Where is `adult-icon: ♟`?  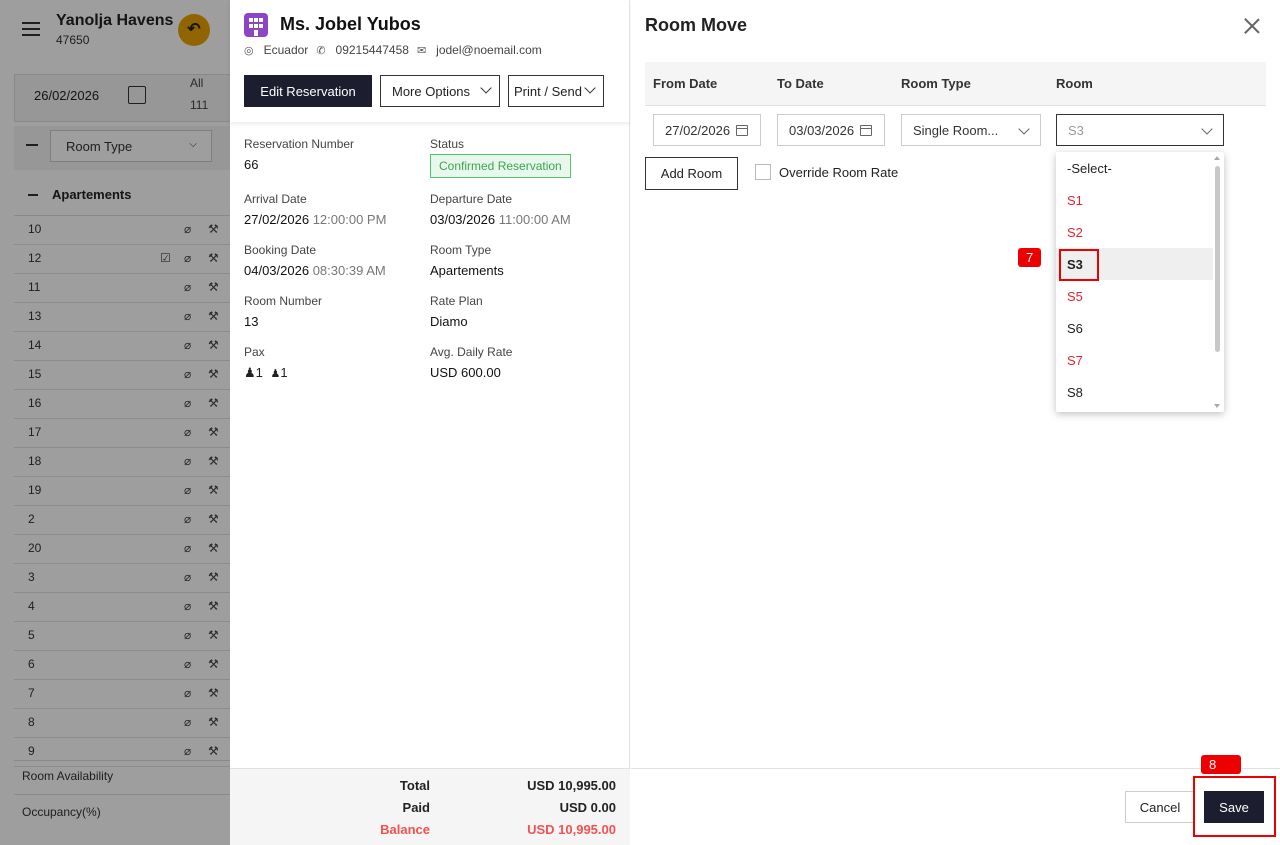
adult-icon: ♟ is located at coordinates (250, 372).